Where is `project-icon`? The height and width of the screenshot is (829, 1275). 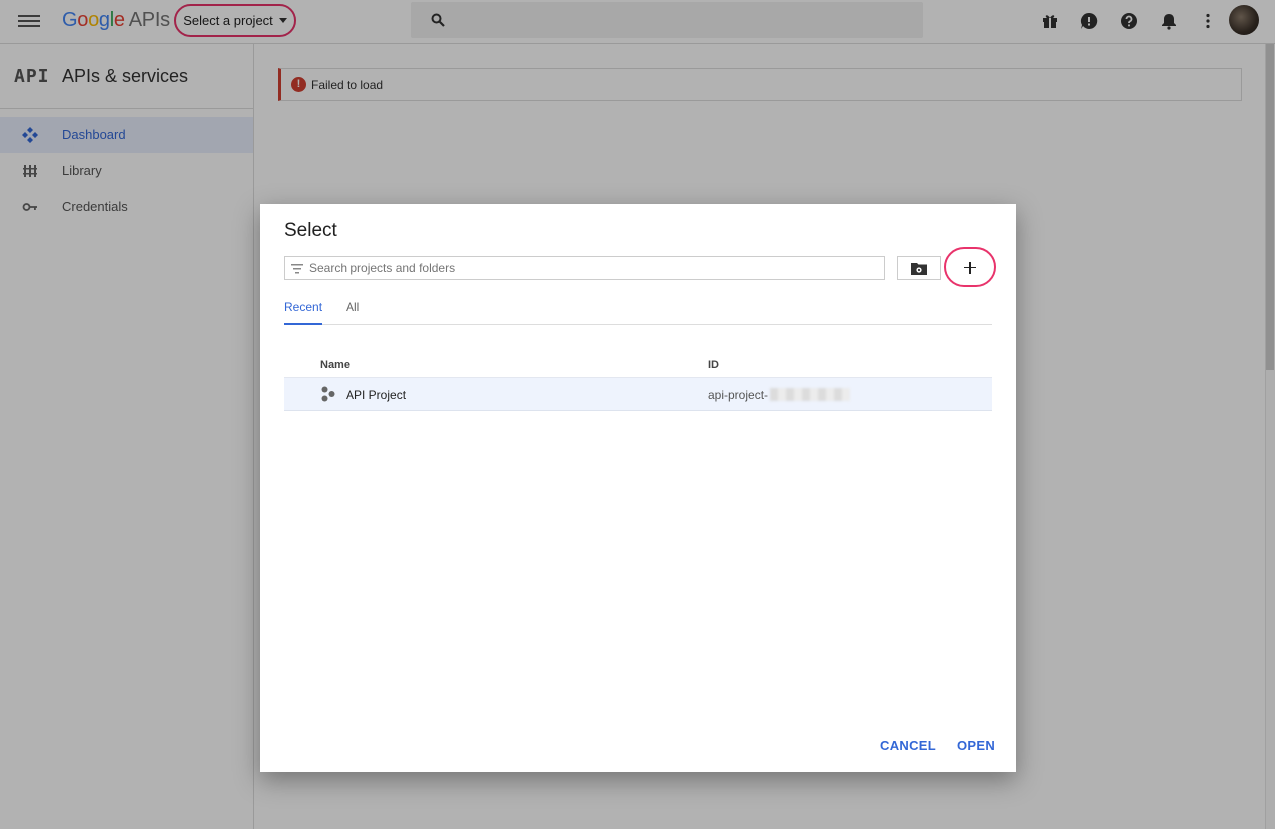
project-icon is located at coordinates (328, 394).